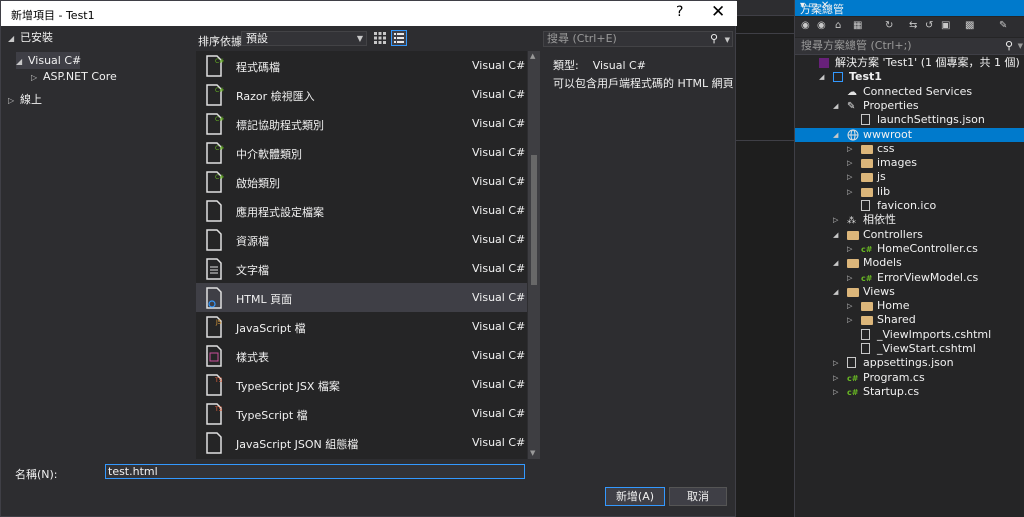  What do you see at coordinates (532, 56) in the screenshot?
I see `scroll-up-icon: ▲` at bounding box center [532, 56].